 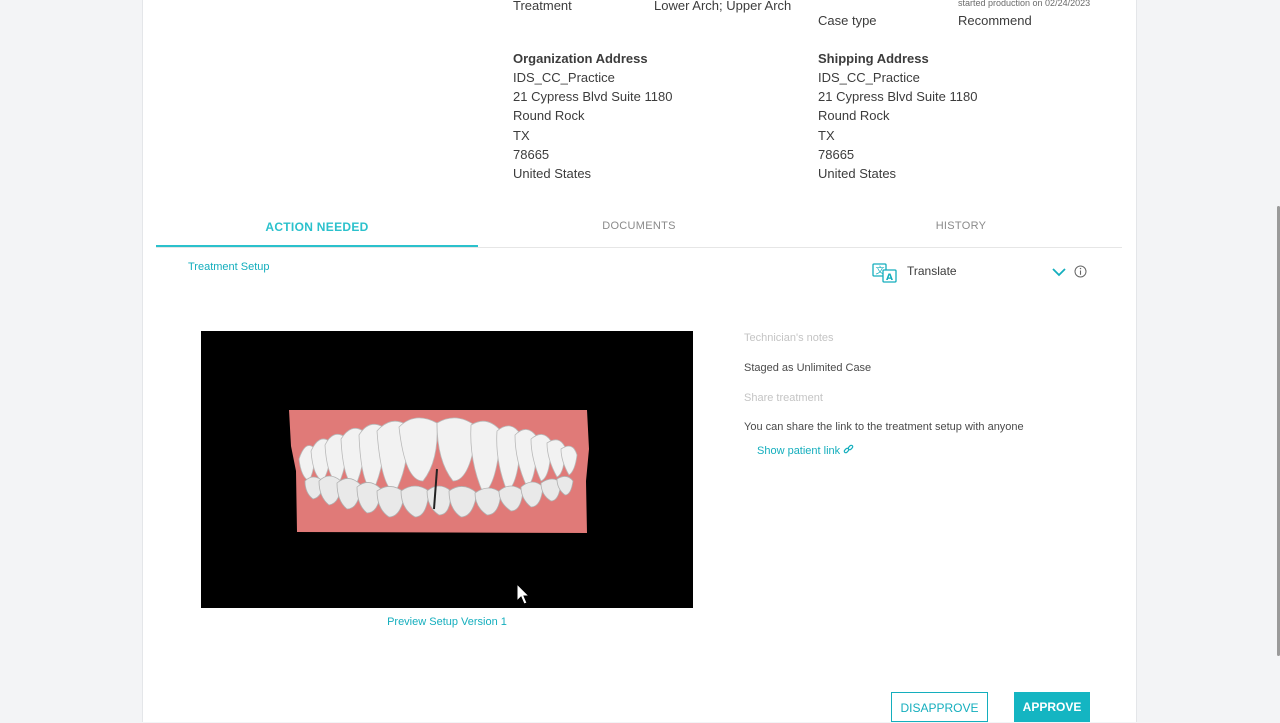 What do you see at coordinates (836, 154) in the screenshot?
I see `shipping-address-line: 78665` at bounding box center [836, 154].